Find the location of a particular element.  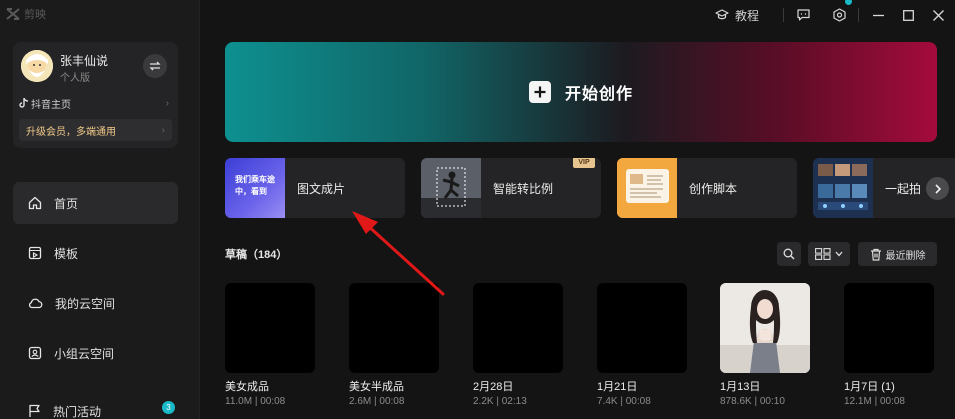

search-button is located at coordinates (789, 254).